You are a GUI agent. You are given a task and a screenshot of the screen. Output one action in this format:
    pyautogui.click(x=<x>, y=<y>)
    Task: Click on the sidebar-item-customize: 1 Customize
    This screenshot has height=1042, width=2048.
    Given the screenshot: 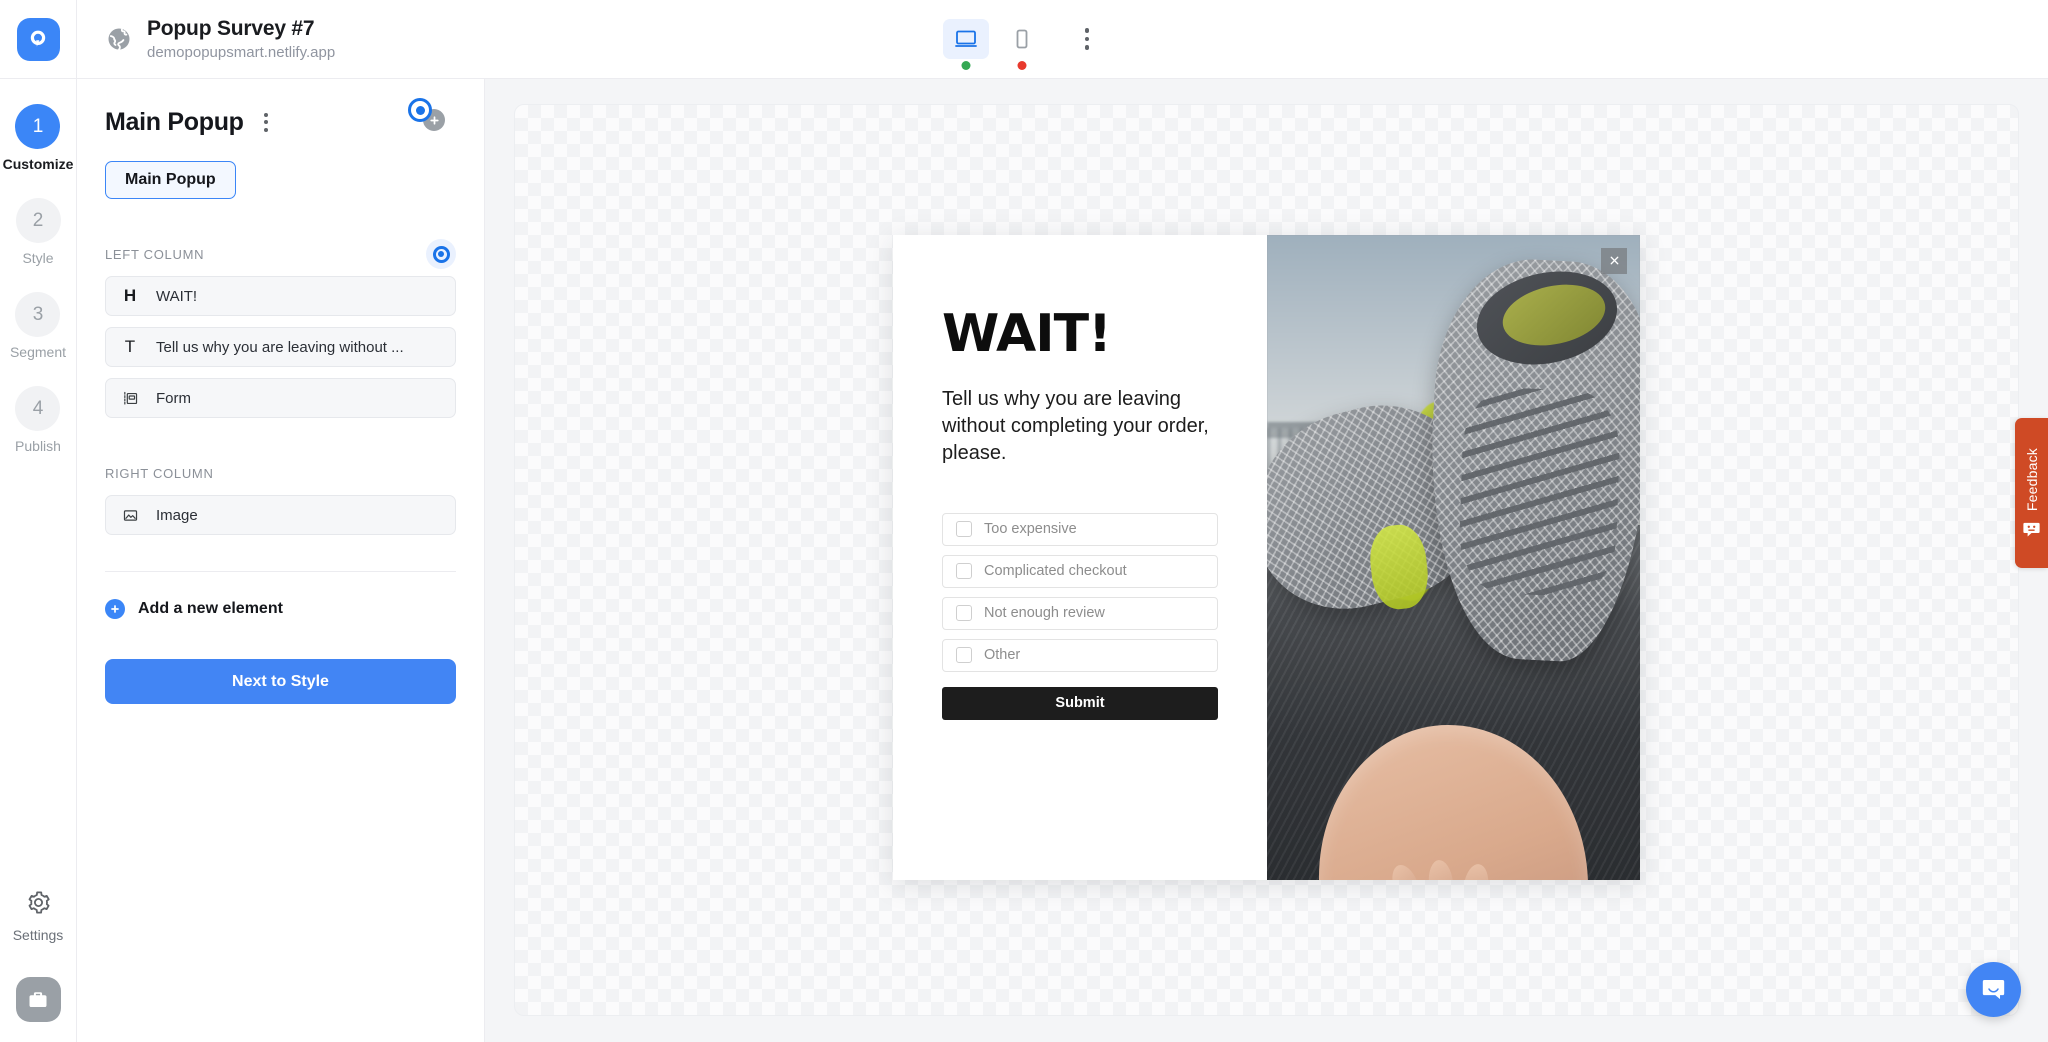 What is the action you would take?
    pyautogui.click(x=38, y=138)
    